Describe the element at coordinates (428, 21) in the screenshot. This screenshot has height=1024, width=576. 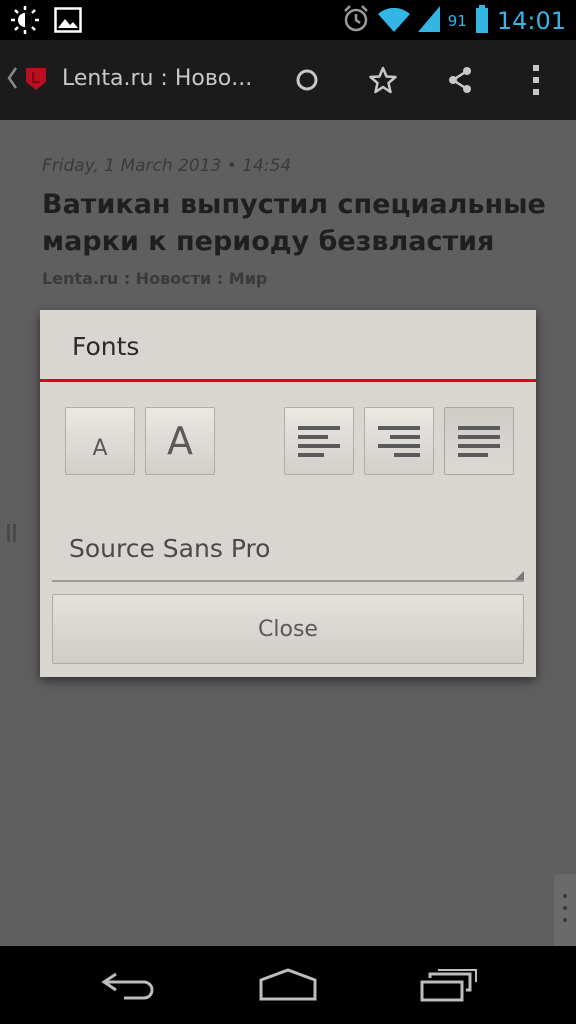
I see `signal-icon` at that location.